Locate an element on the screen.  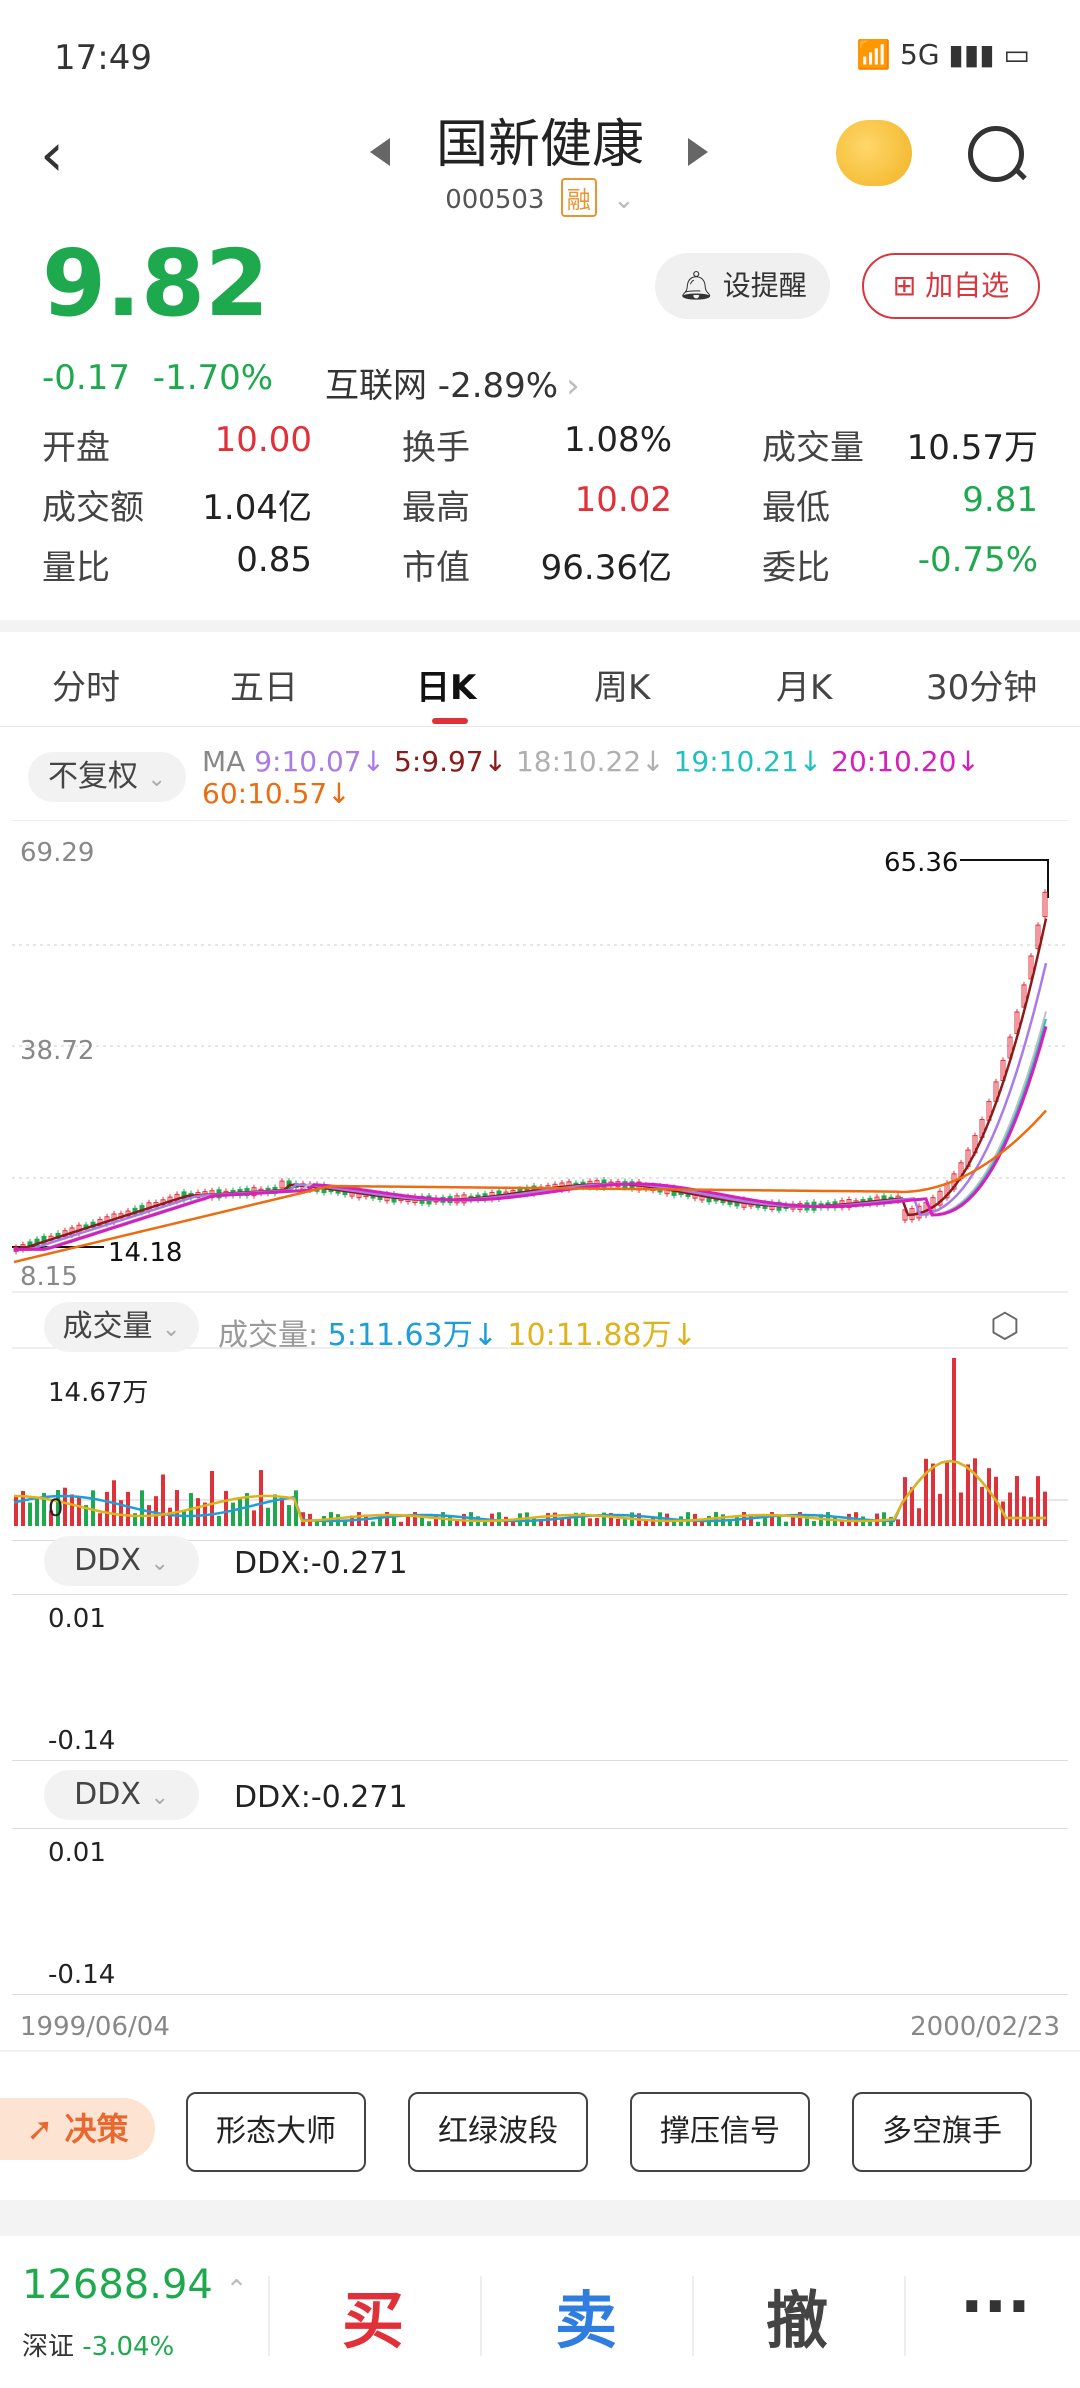
stat-label: 最高 is located at coordinates (436, 508).